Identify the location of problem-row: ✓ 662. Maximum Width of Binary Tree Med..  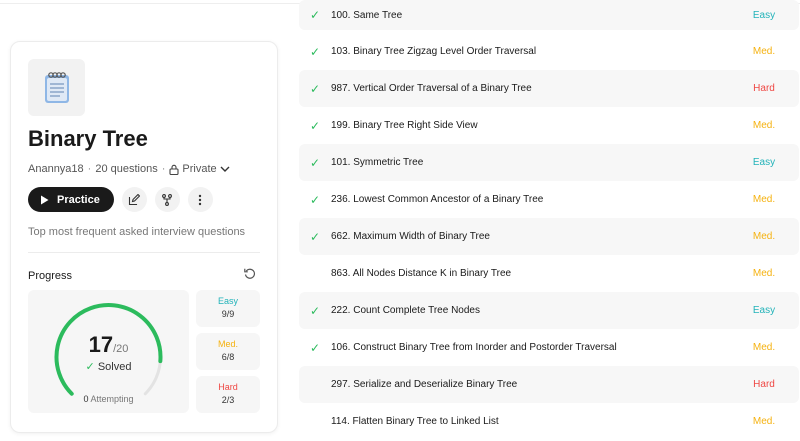
(549, 236).